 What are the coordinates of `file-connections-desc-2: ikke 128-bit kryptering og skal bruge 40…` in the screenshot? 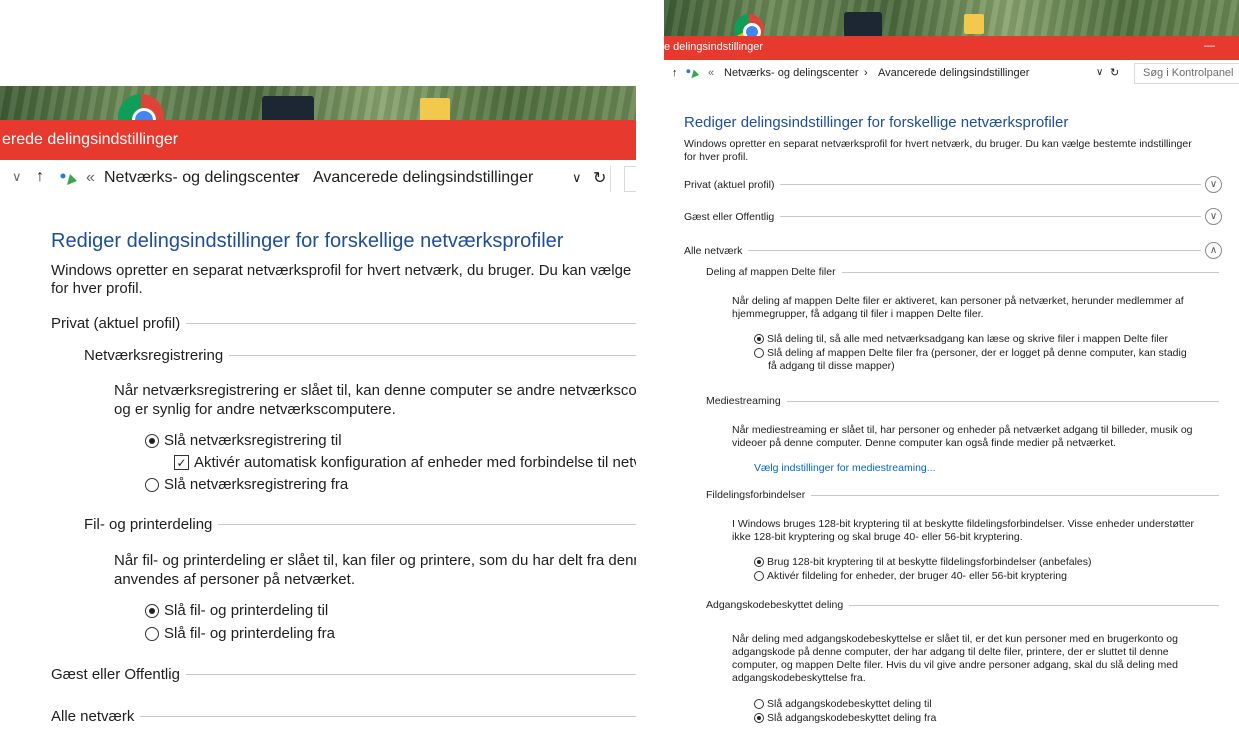 It's located at (877, 537).